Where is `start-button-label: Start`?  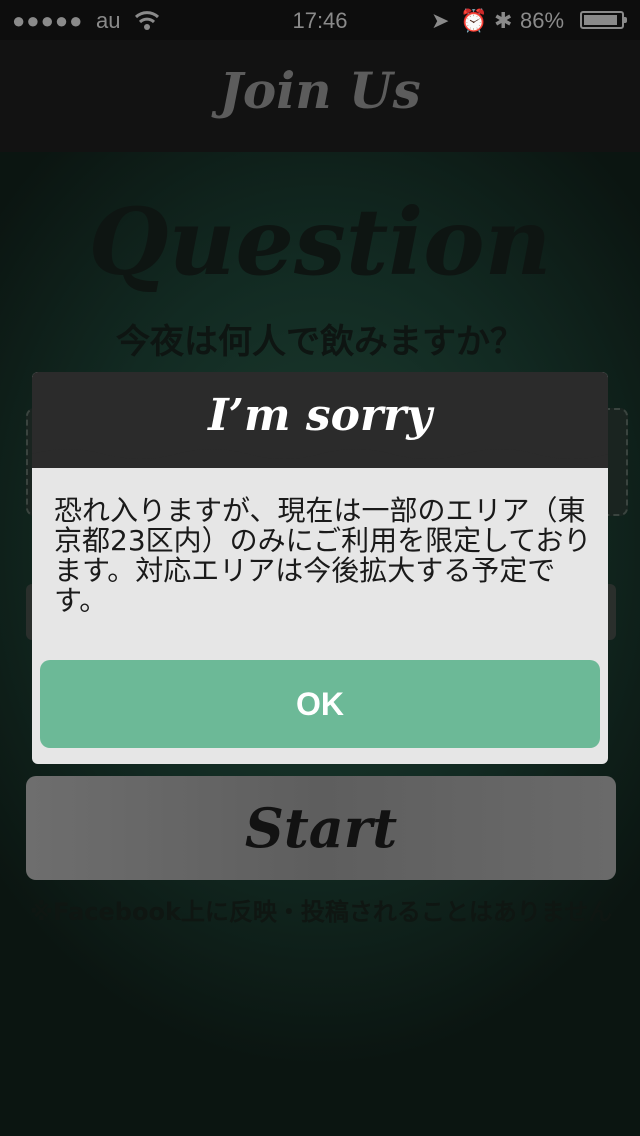 start-button-label: Start is located at coordinates (321, 828).